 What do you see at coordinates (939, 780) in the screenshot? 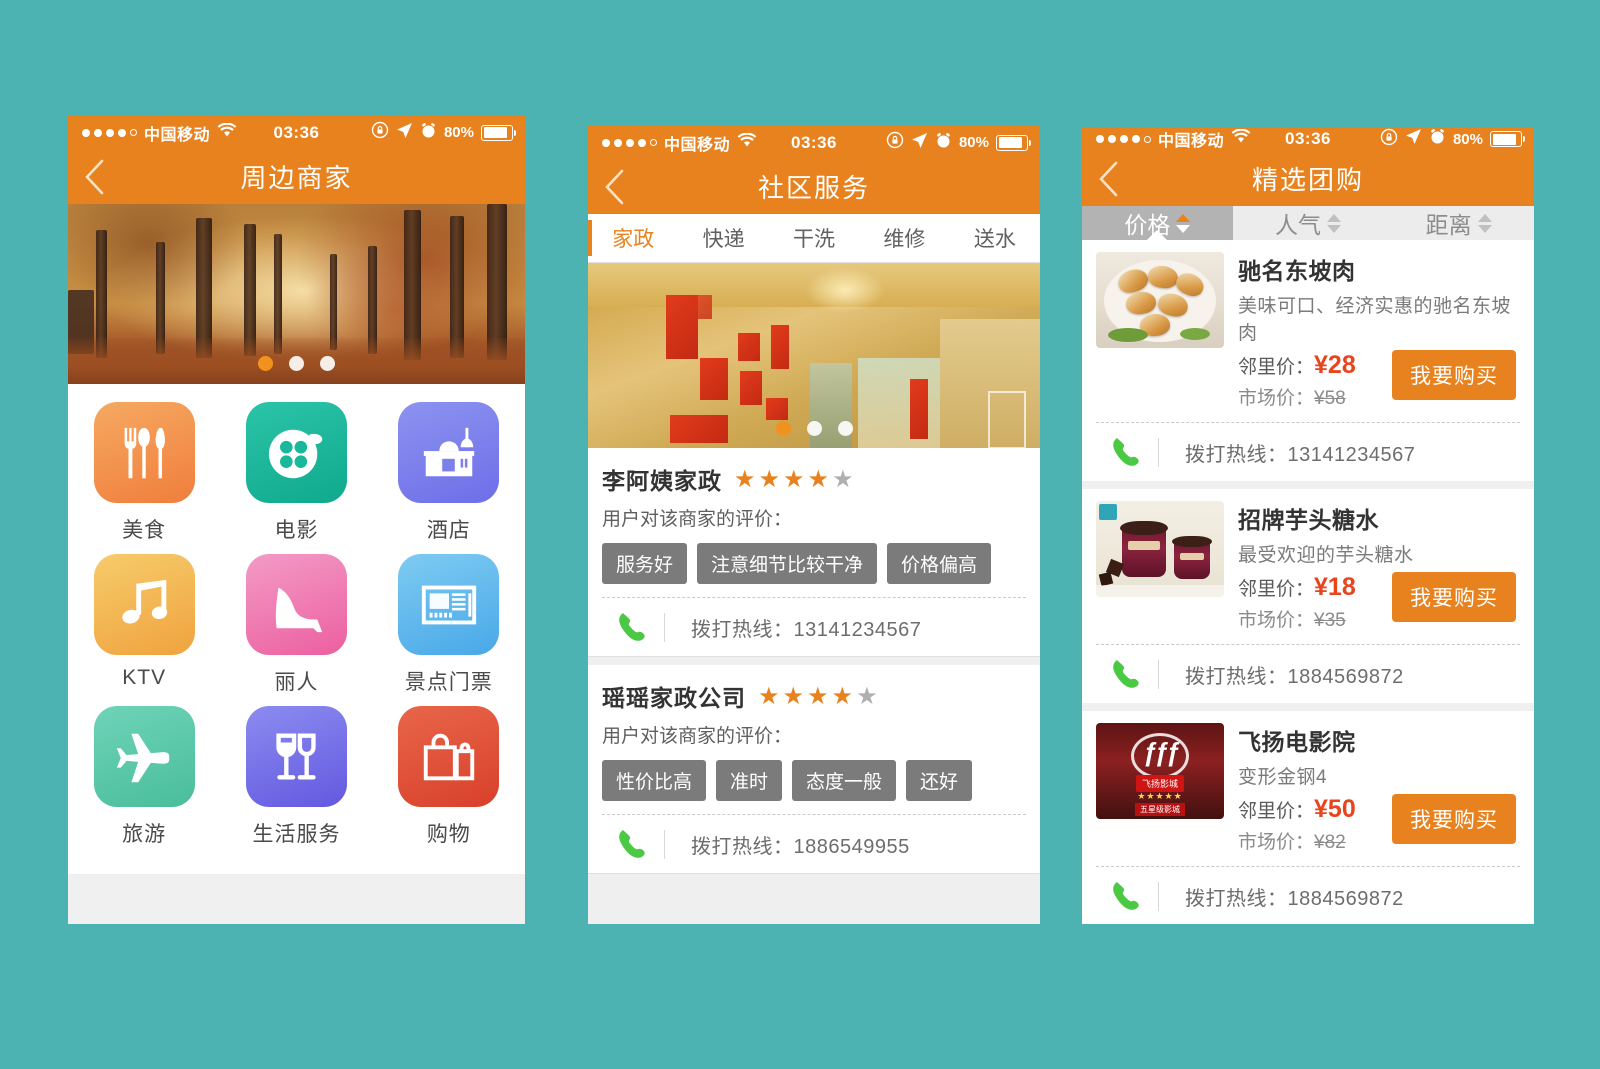
I see `review-tag: 还好` at bounding box center [939, 780].